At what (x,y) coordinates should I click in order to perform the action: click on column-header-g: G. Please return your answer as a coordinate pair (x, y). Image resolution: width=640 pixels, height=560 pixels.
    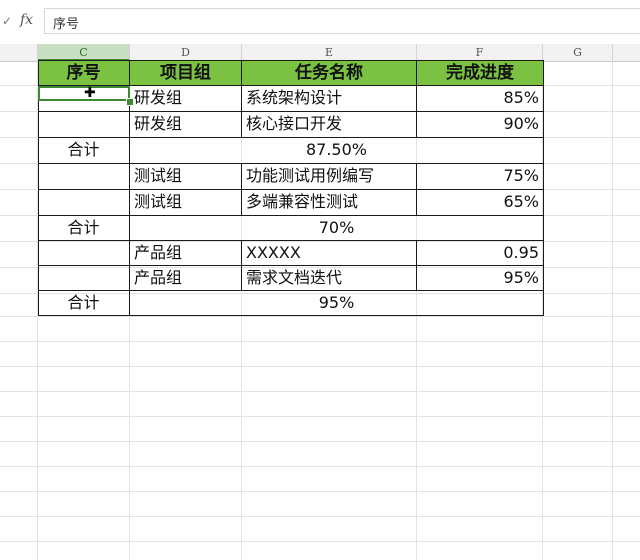
    Looking at the image, I should click on (578, 52).